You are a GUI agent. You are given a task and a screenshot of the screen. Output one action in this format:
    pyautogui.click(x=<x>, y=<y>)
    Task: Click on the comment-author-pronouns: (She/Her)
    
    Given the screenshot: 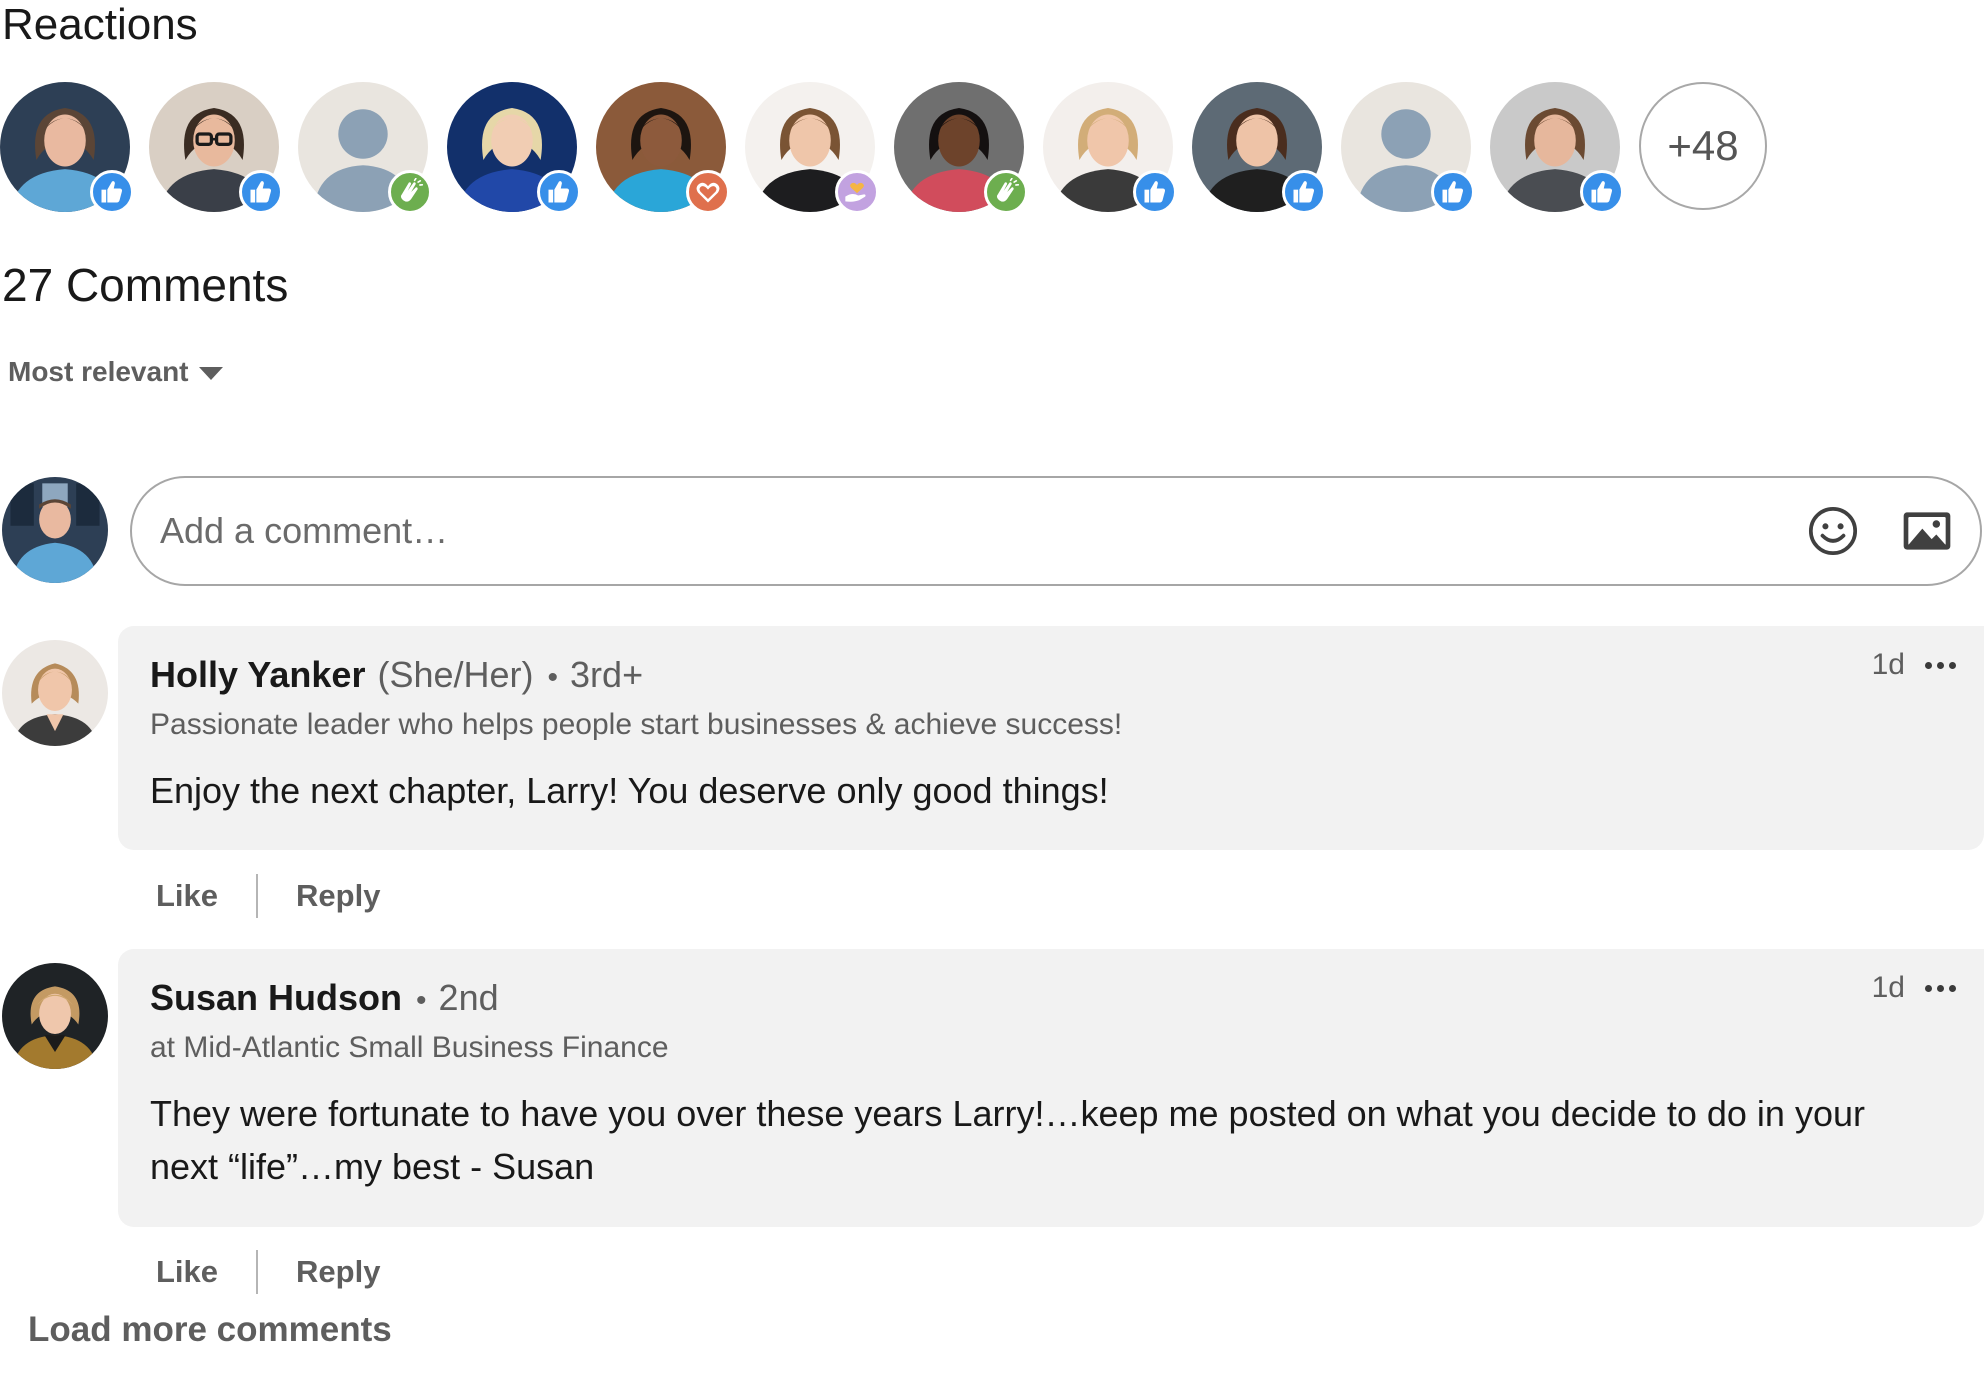 What is the action you would take?
    pyautogui.click(x=455, y=674)
    